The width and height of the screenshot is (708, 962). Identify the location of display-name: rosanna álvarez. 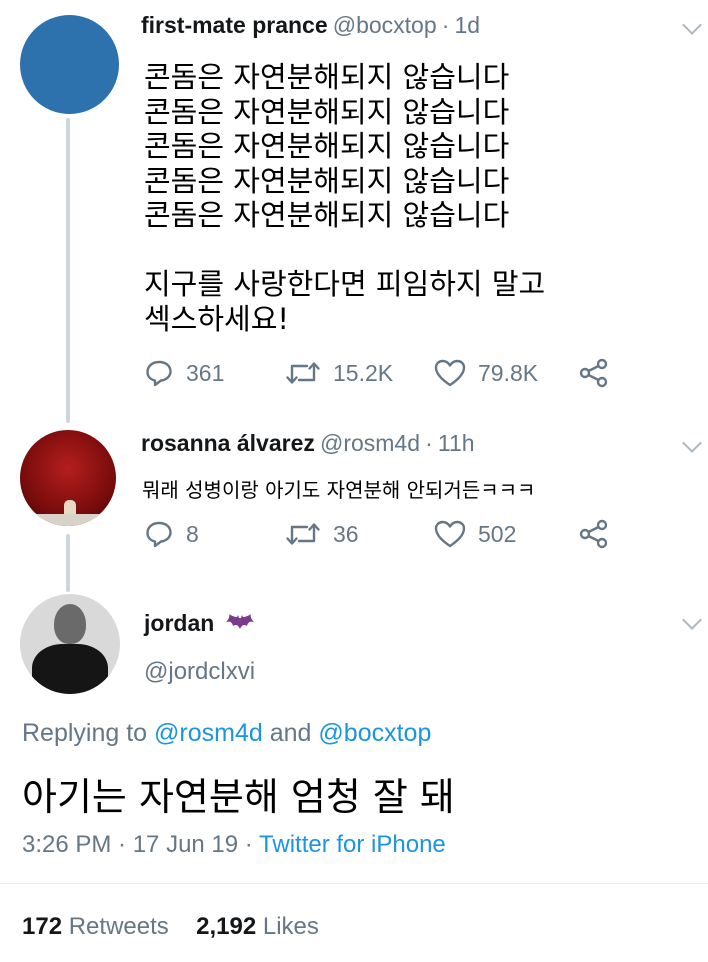
(228, 443).